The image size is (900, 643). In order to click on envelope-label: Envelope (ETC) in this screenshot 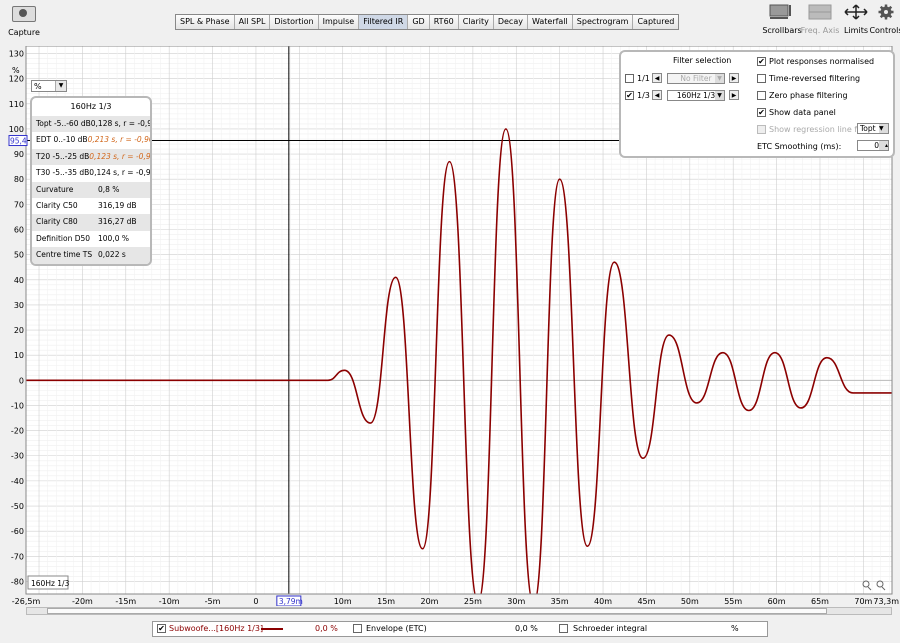, I will do `click(396, 628)`.